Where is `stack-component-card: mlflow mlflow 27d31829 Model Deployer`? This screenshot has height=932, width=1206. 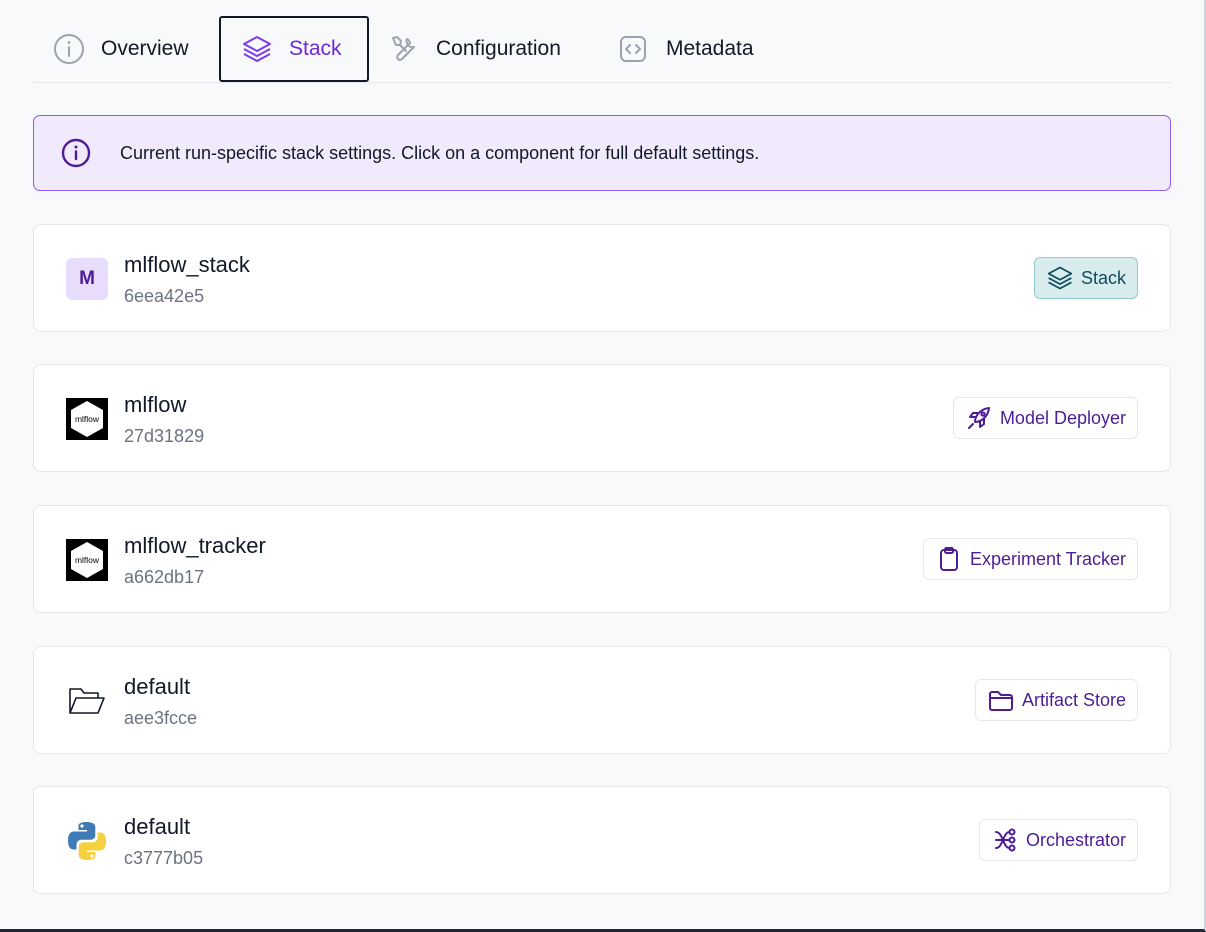 stack-component-card: mlflow mlflow 27d31829 Model Deployer is located at coordinates (602, 418).